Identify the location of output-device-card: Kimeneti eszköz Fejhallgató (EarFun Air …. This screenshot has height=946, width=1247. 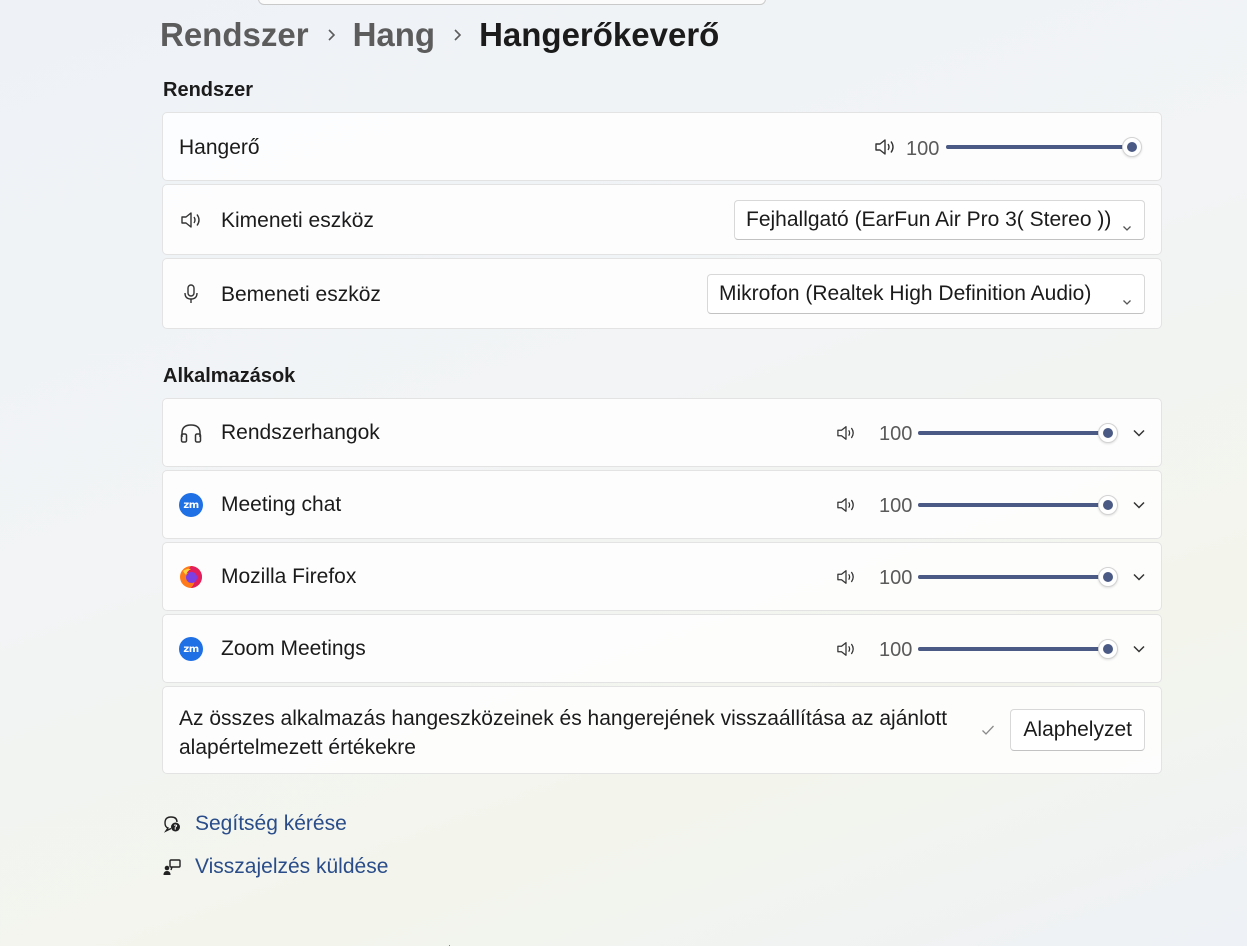
(662, 219).